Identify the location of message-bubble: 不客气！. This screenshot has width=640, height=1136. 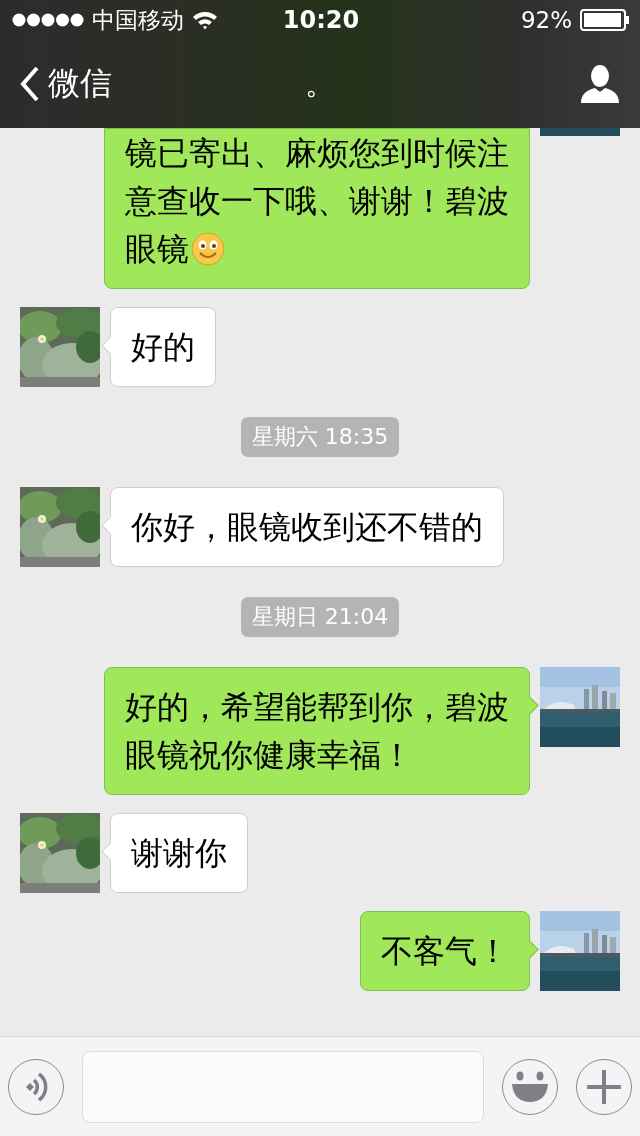
(445, 951).